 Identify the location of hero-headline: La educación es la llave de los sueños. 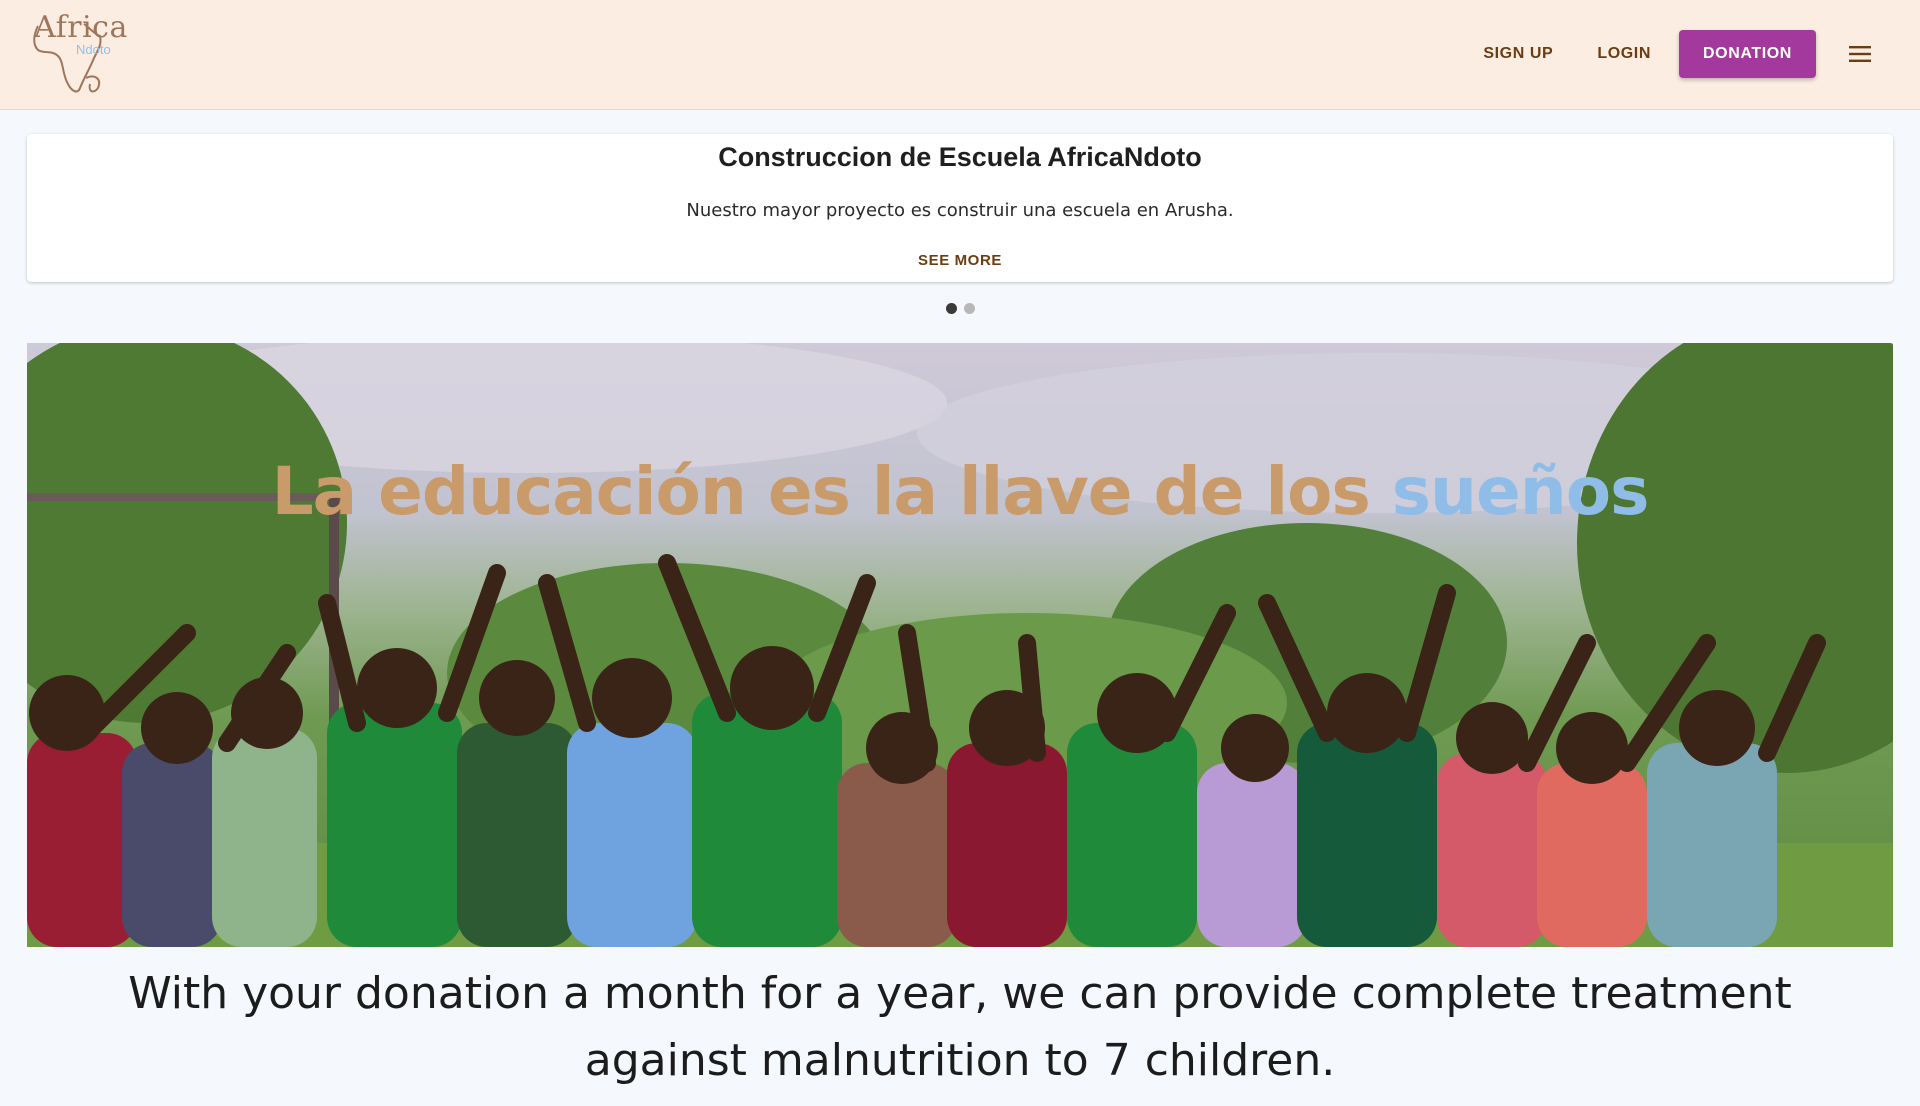
(960, 491).